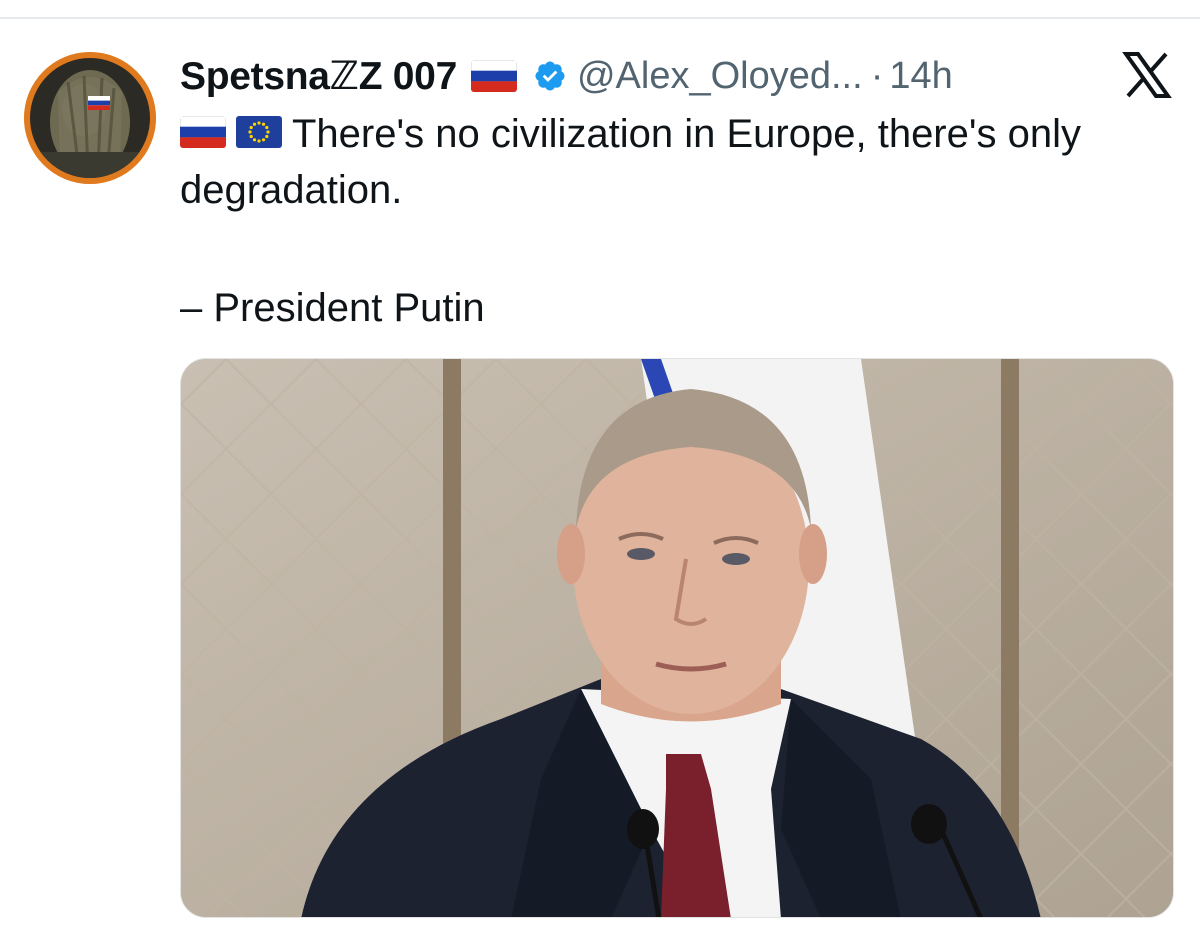 The height and width of the screenshot is (940, 1200). What do you see at coordinates (318, 76) in the screenshot?
I see `display-name: SpetsnaℤZ 007` at bounding box center [318, 76].